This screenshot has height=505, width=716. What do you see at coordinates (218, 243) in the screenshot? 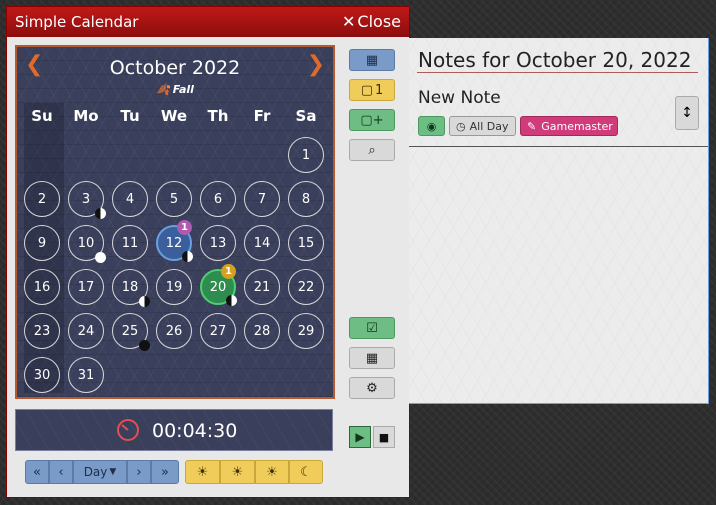
I see `day-13: 13` at bounding box center [218, 243].